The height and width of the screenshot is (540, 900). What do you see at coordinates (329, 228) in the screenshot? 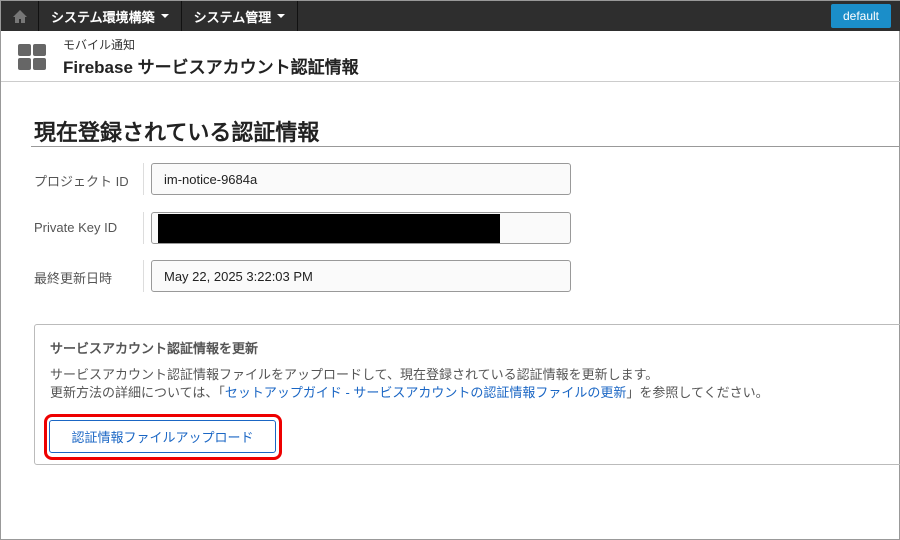
I see `redaction-block` at bounding box center [329, 228].